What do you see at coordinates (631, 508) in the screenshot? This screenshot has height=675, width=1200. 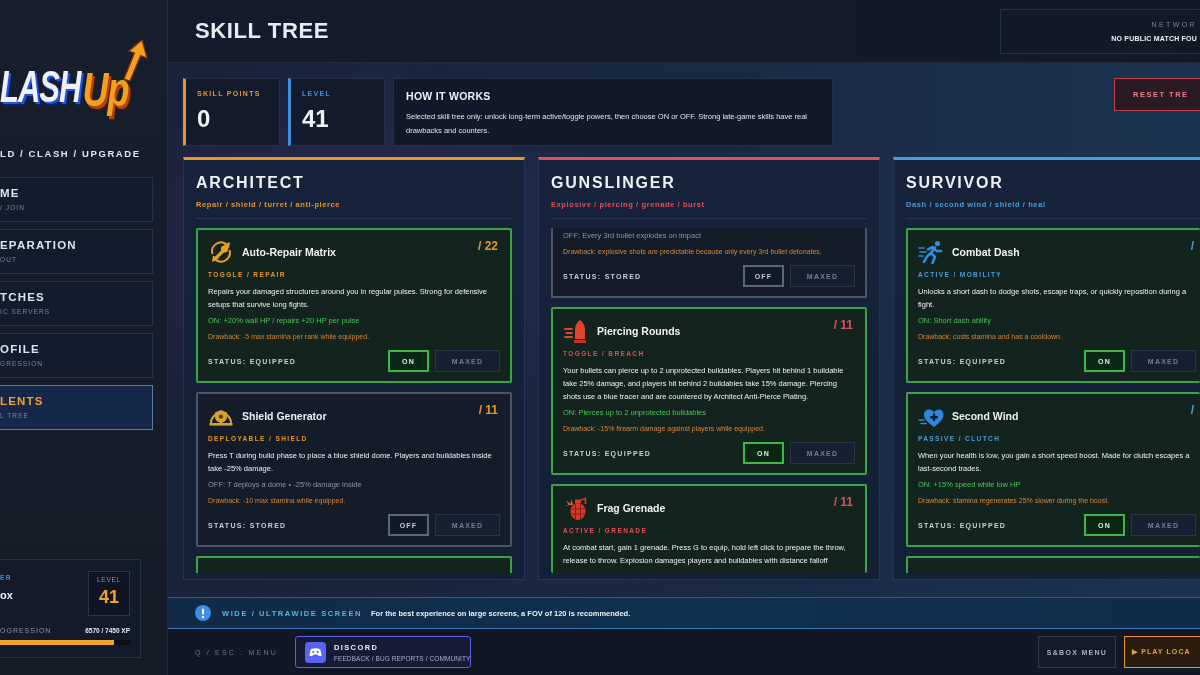 I see `skill-title: Frag Grenade` at bounding box center [631, 508].